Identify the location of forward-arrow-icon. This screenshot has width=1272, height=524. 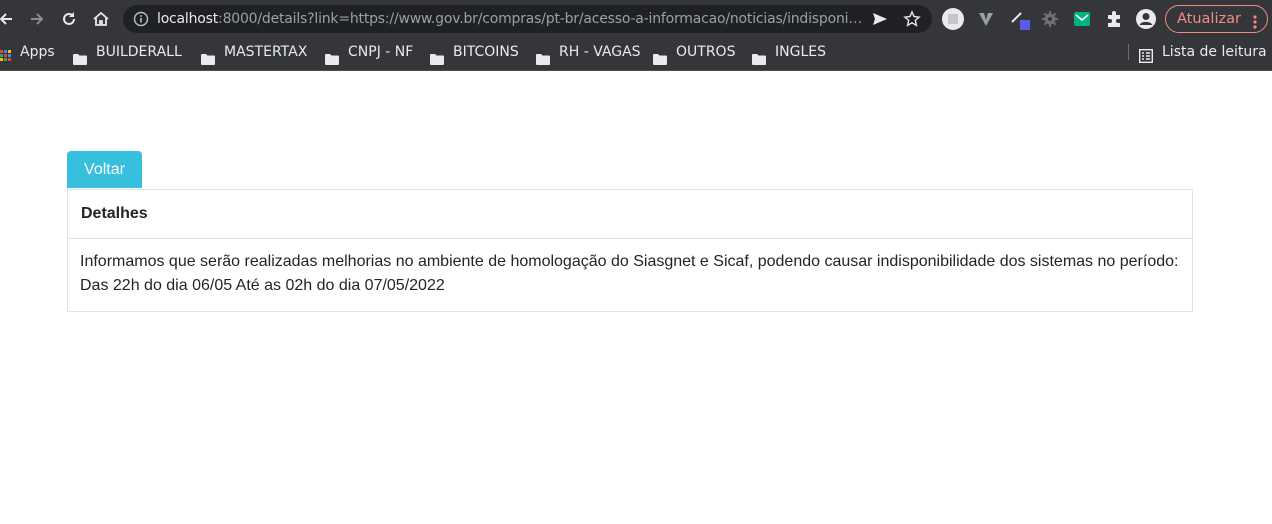
(37, 19).